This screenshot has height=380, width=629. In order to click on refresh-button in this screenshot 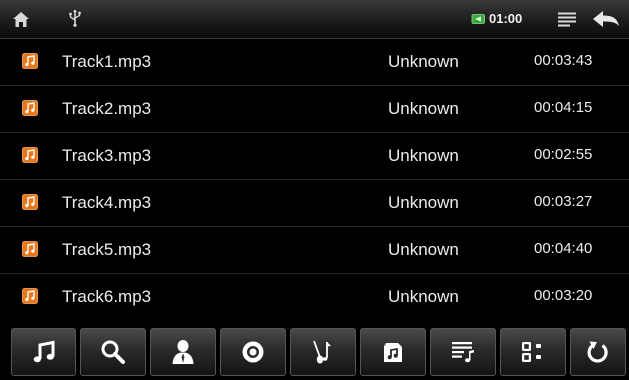, I will do `click(598, 352)`.